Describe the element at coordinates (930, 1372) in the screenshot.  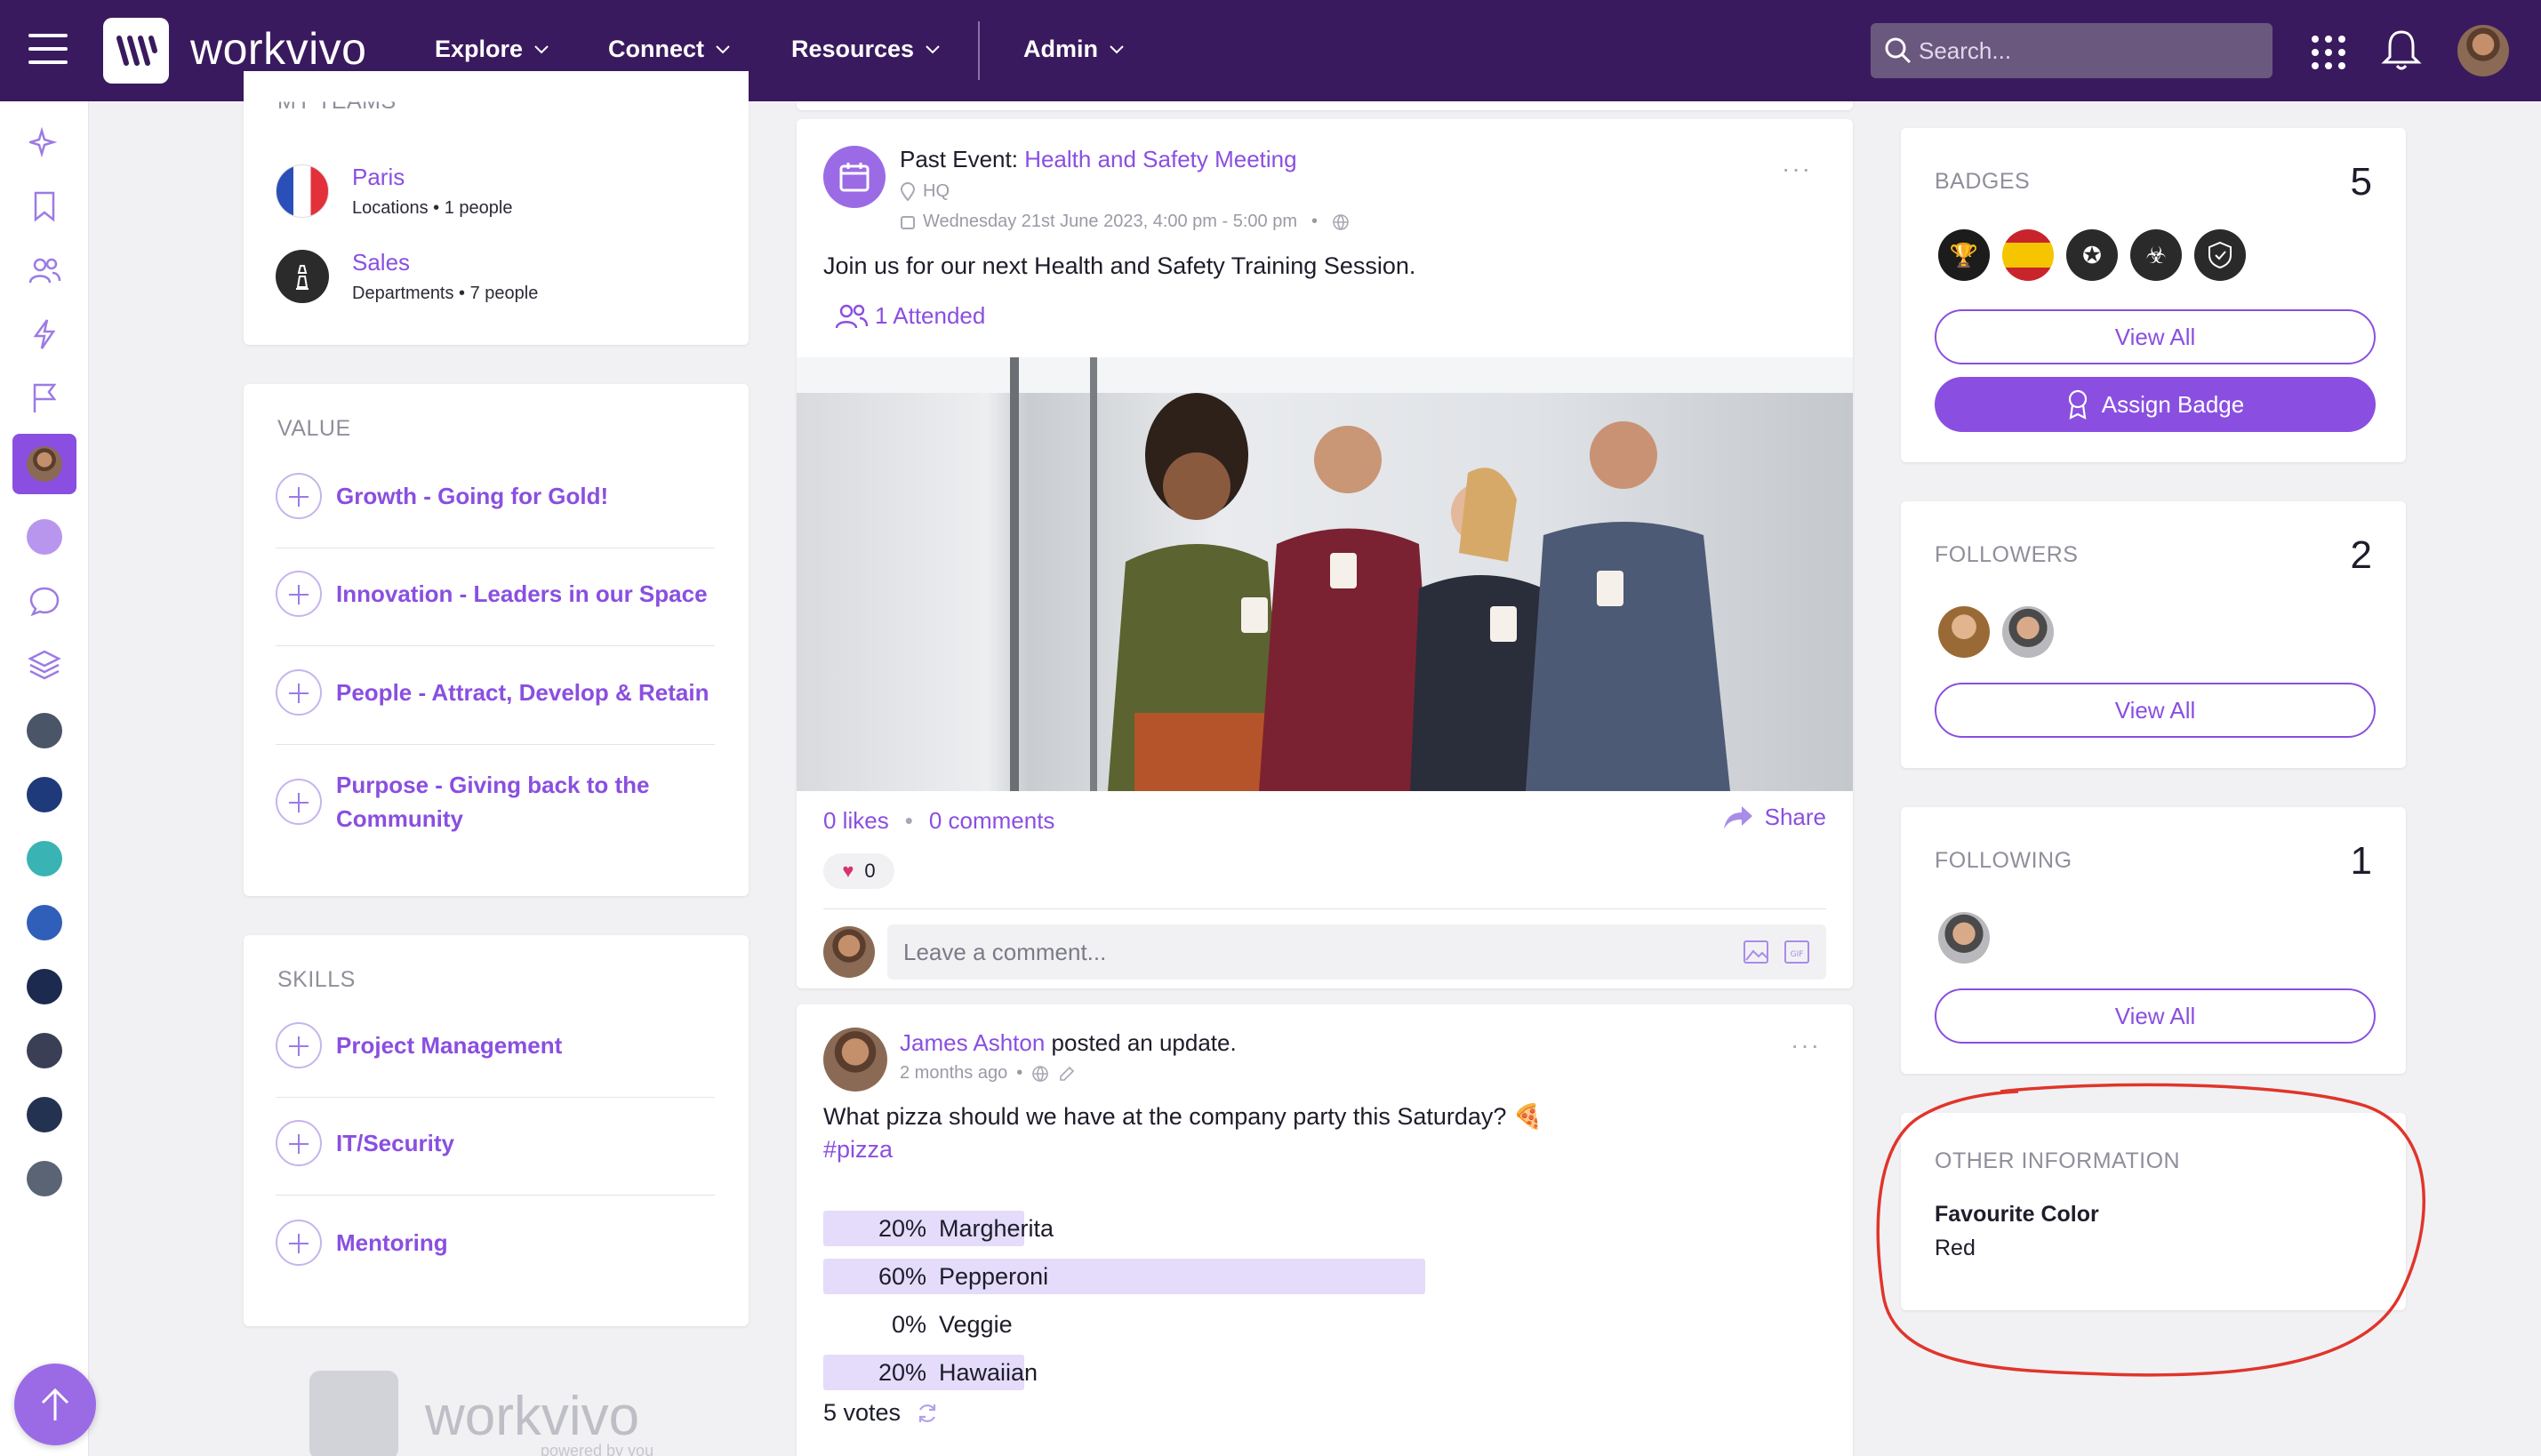
I see `poll-option: 20% Hawaiian` at that location.